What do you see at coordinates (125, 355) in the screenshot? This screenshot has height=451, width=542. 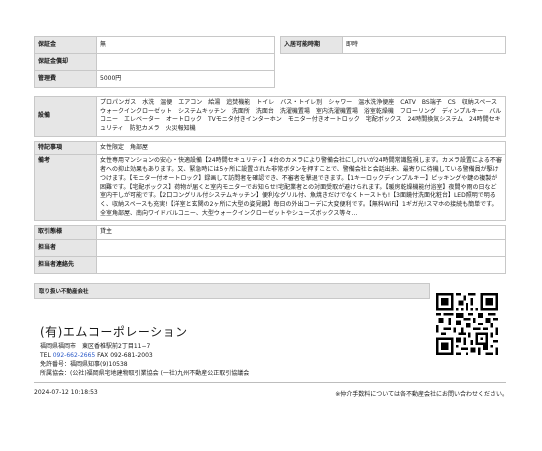 I see `fax-number: FAX 092-681-2003` at bounding box center [125, 355].